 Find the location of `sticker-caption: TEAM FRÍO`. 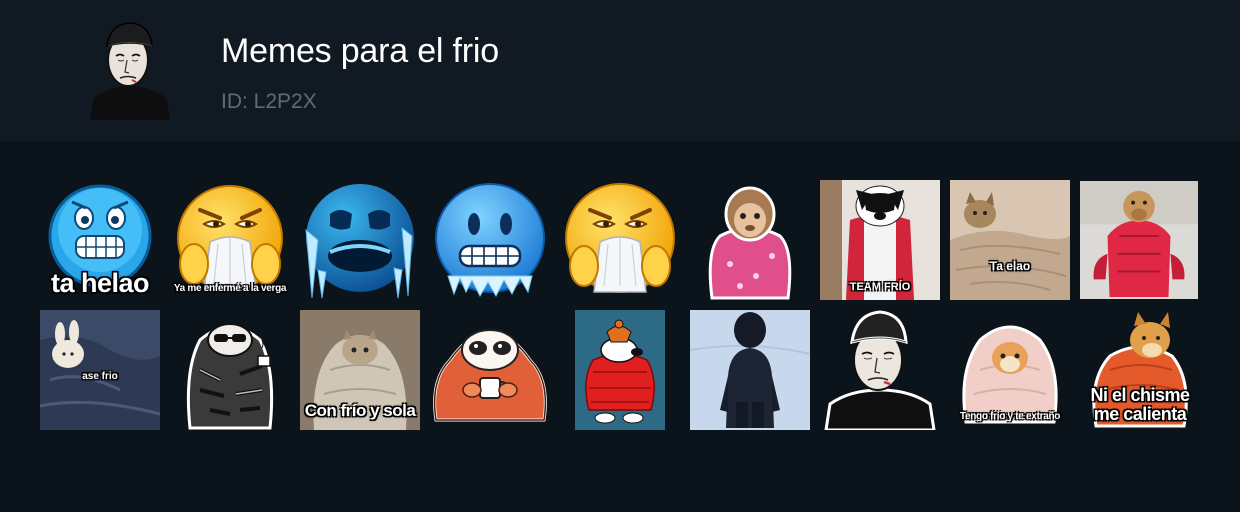

sticker-caption: TEAM FRÍO is located at coordinates (880, 287).